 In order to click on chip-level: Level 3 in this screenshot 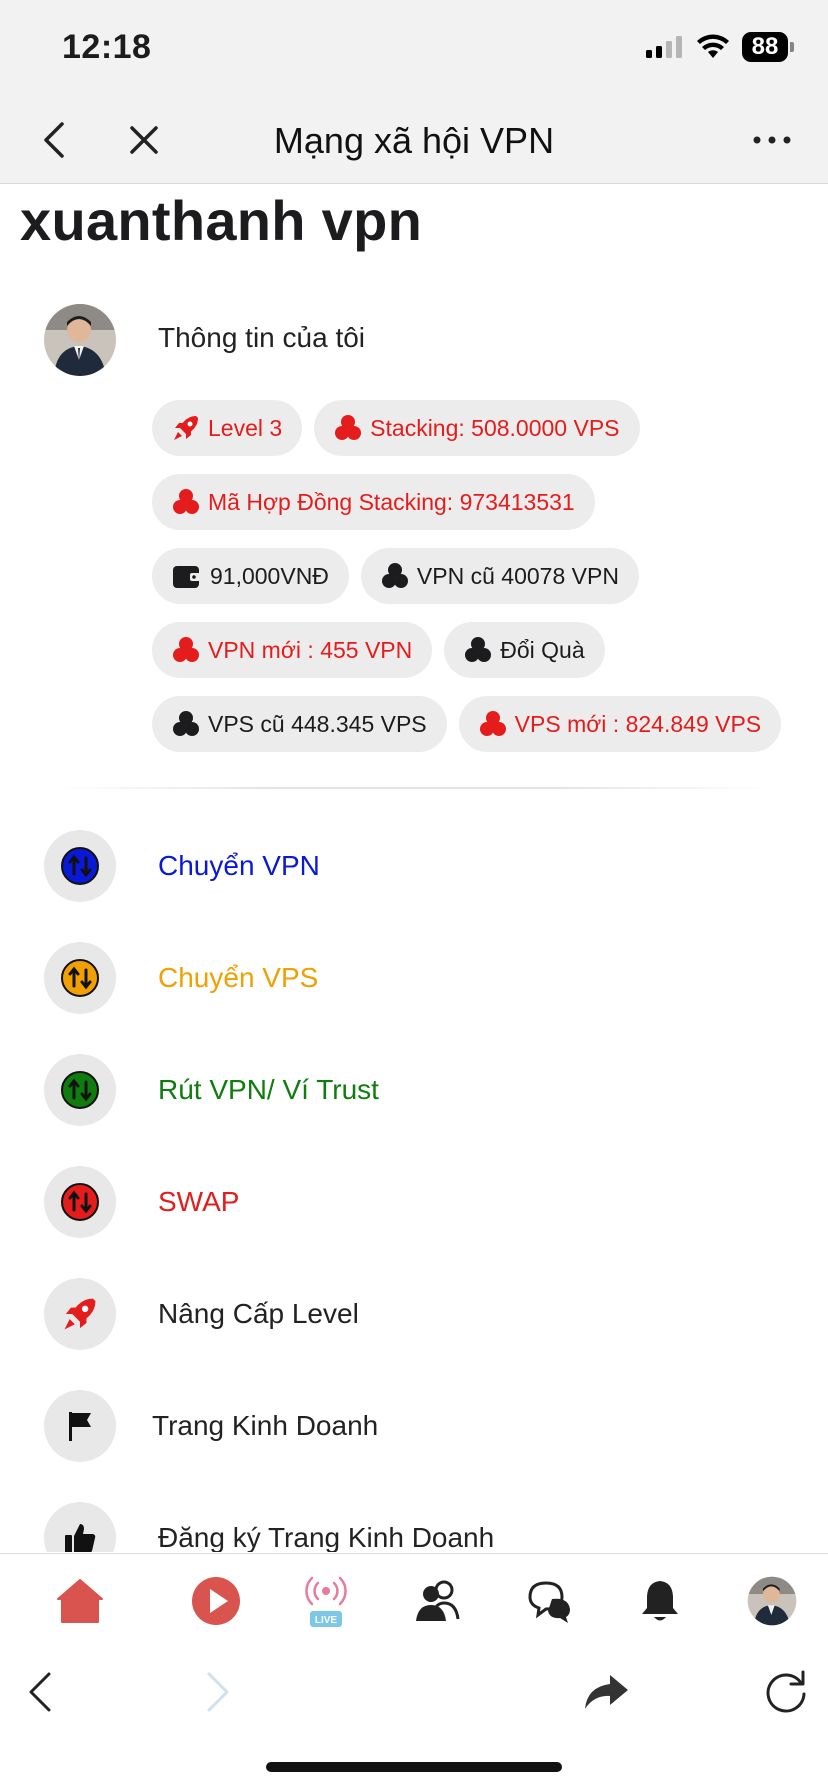, I will do `click(227, 428)`.